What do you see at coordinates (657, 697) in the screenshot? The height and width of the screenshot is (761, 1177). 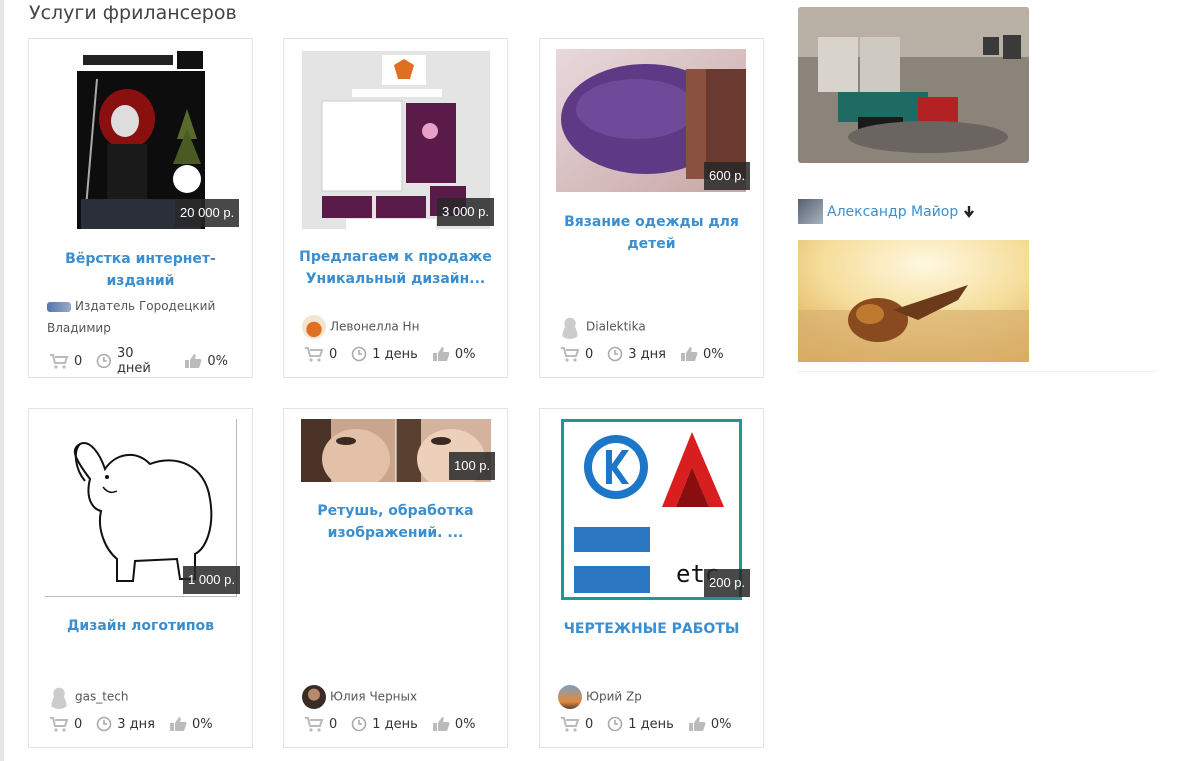 I see `author: Юрий Zp` at bounding box center [657, 697].